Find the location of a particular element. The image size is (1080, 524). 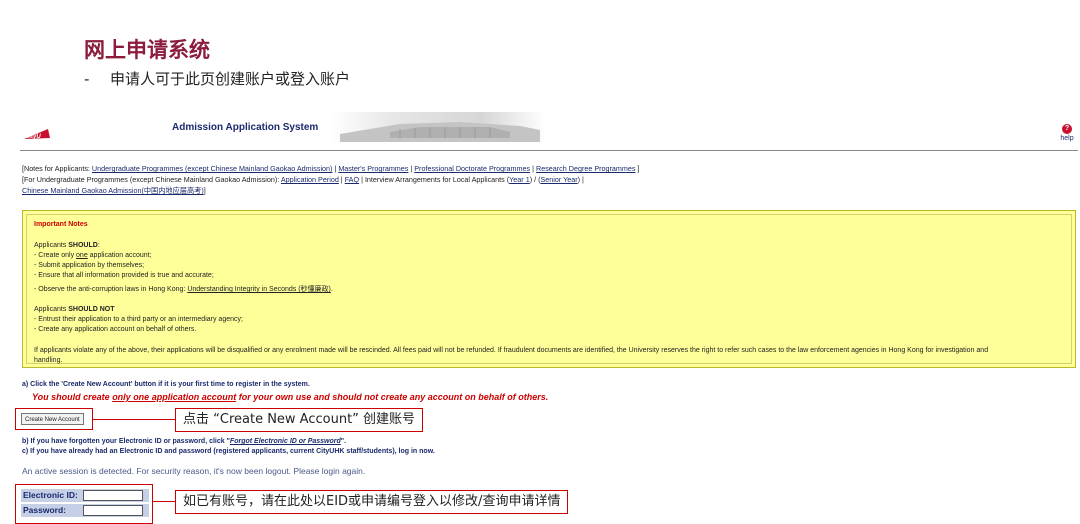

link-faq: FAQ is located at coordinates (352, 179).